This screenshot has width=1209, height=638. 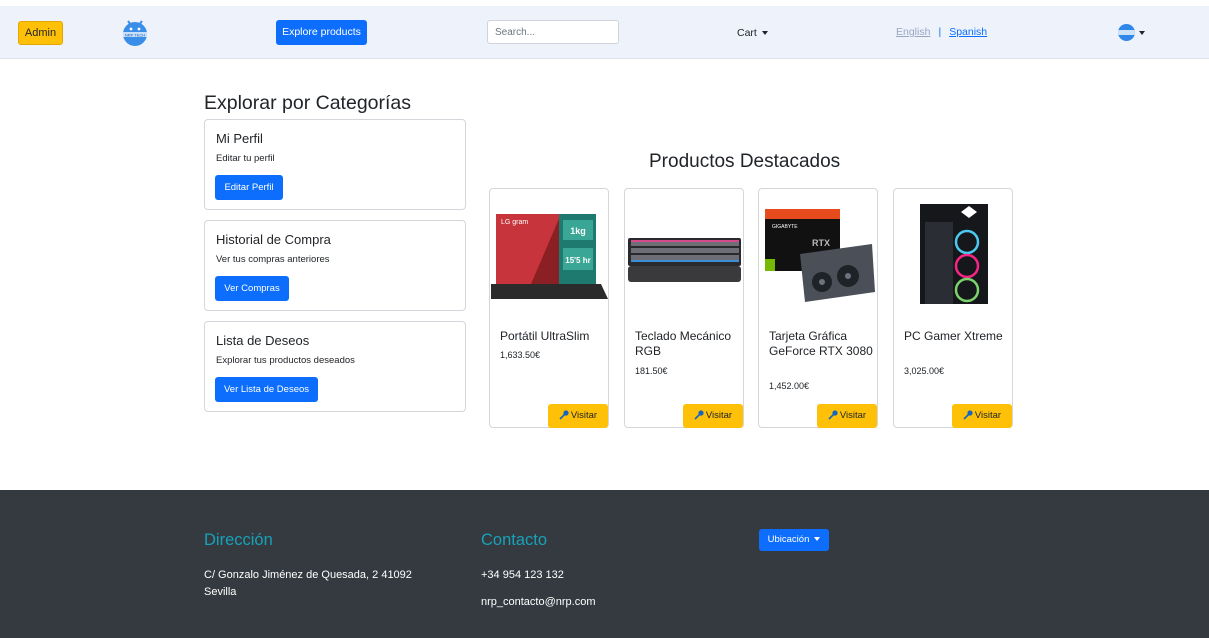 What do you see at coordinates (577, 260) in the screenshot?
I see `laptop-badge-battery: 15'5 hr` at bounding box center [577, 260].